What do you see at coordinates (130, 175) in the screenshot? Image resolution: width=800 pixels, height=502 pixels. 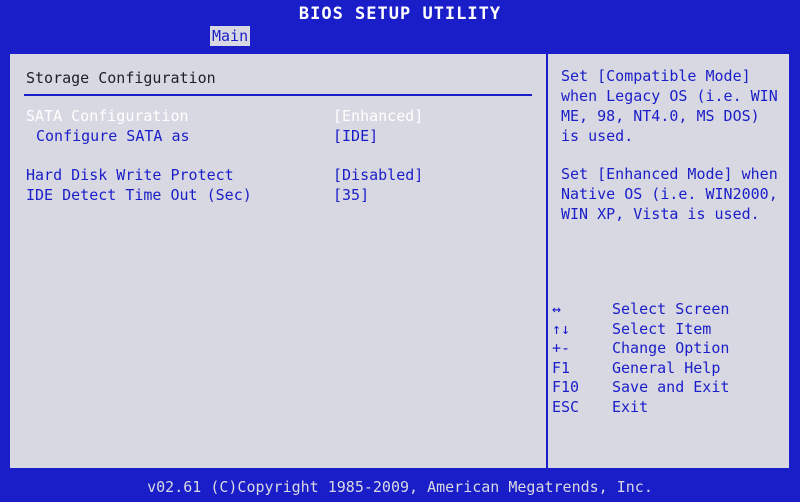 I see `setting-label: Hard Disk Write Protect` at bounding box center [130, 175].